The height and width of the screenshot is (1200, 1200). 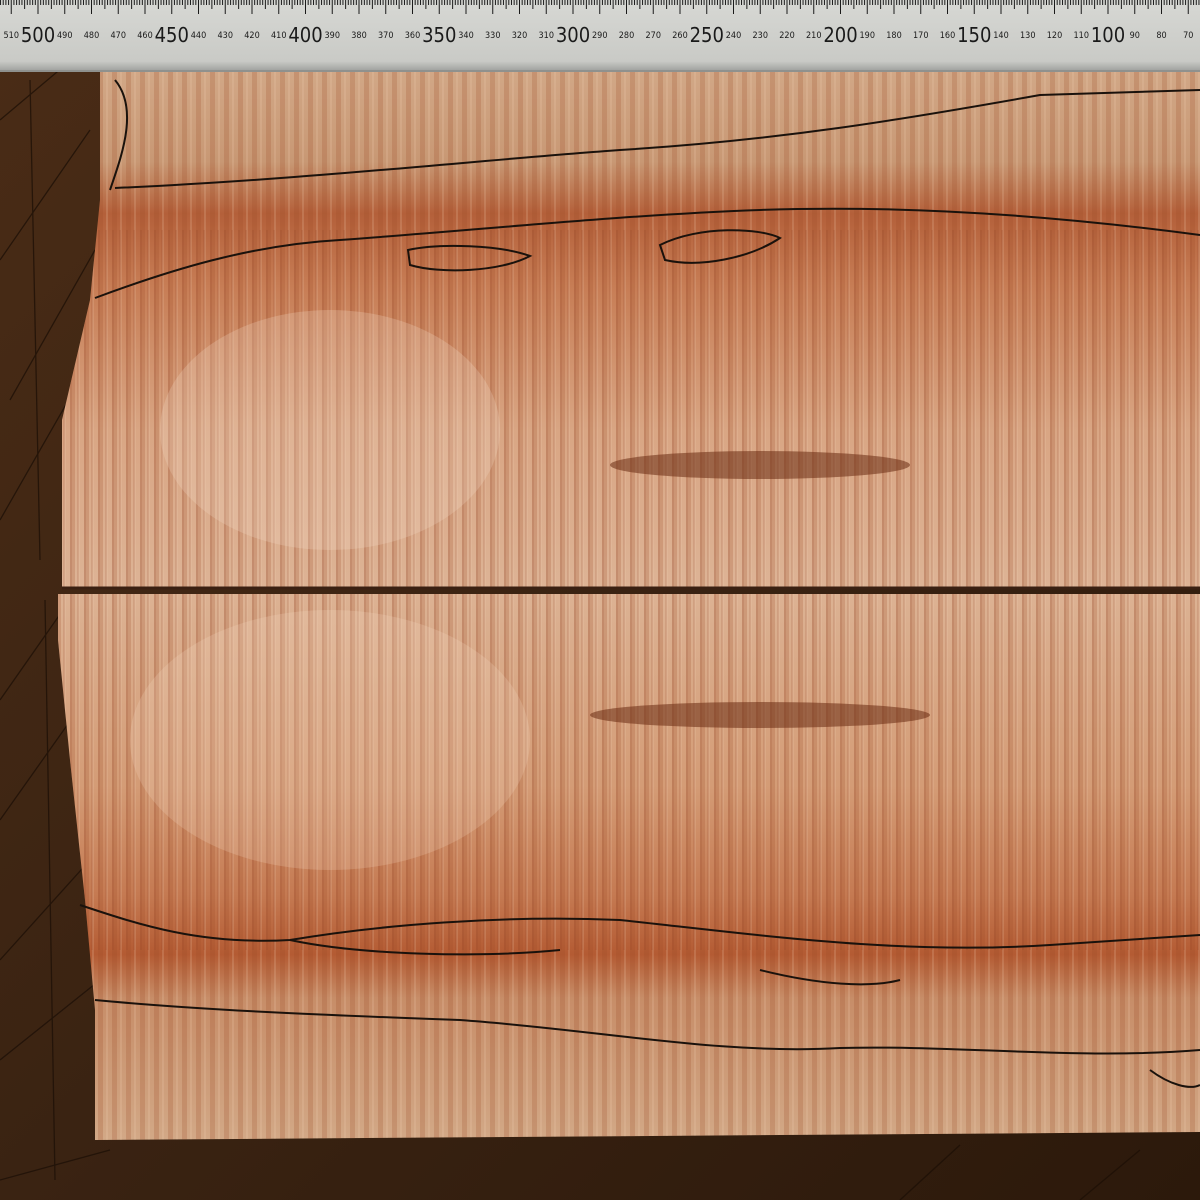 What do you see at coordinates (172, 35) in the screenshot?
I see `ruler-major-label: 450` at bounding box center [172, 35].